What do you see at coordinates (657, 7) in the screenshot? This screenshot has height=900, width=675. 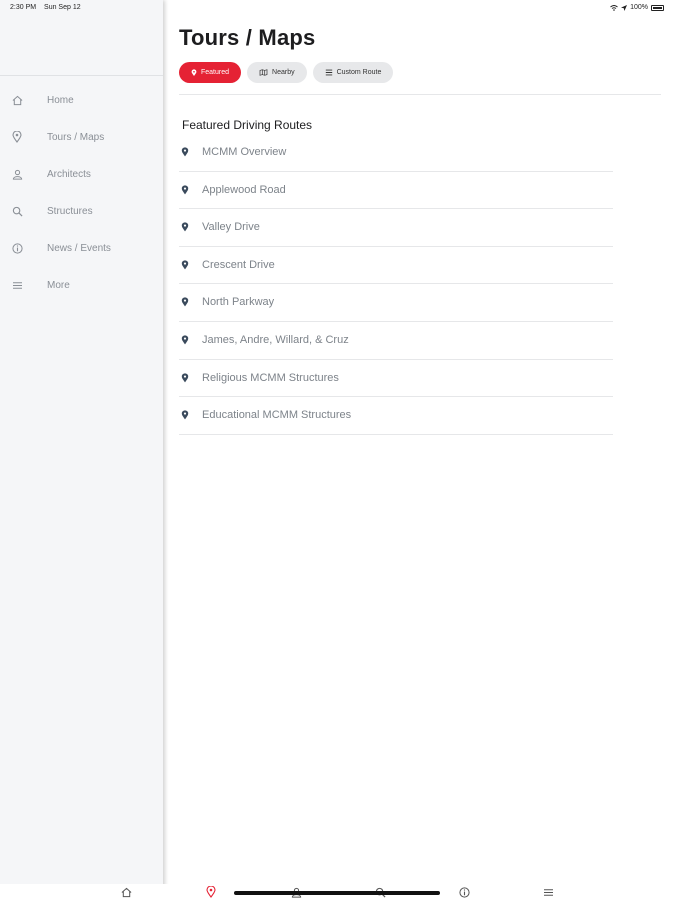 I see `battery-icon` at bounding box center [657, 7].